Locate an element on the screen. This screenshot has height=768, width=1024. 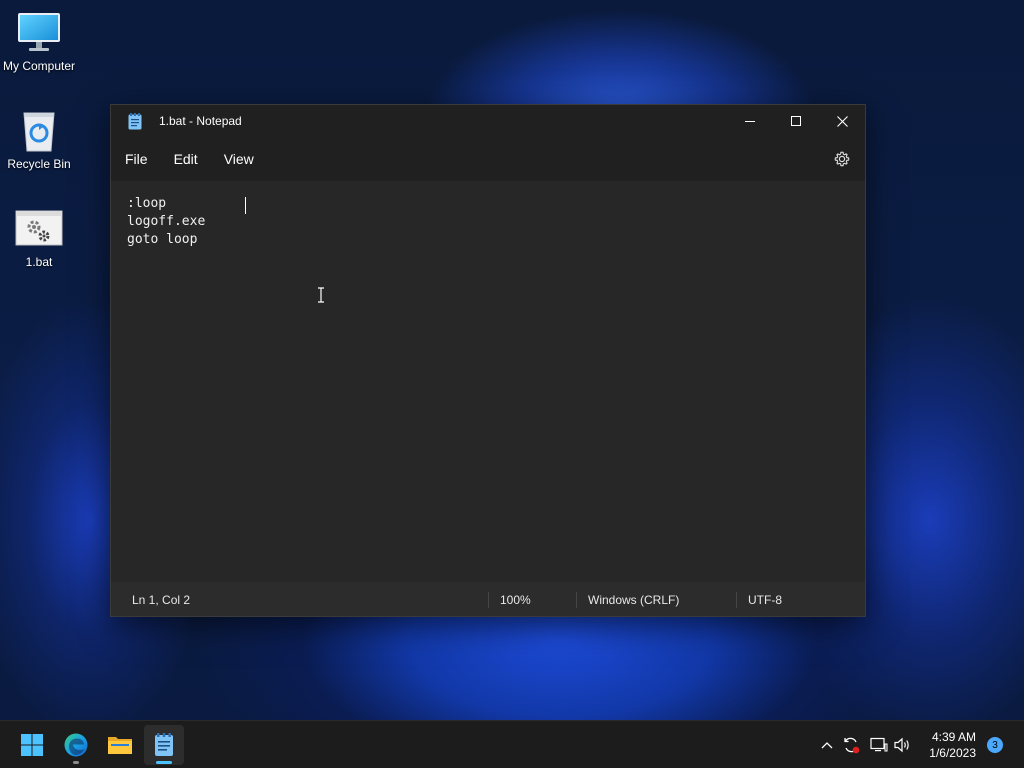
desktop-icon-label: My Computer is located at coordinates (39, 66).